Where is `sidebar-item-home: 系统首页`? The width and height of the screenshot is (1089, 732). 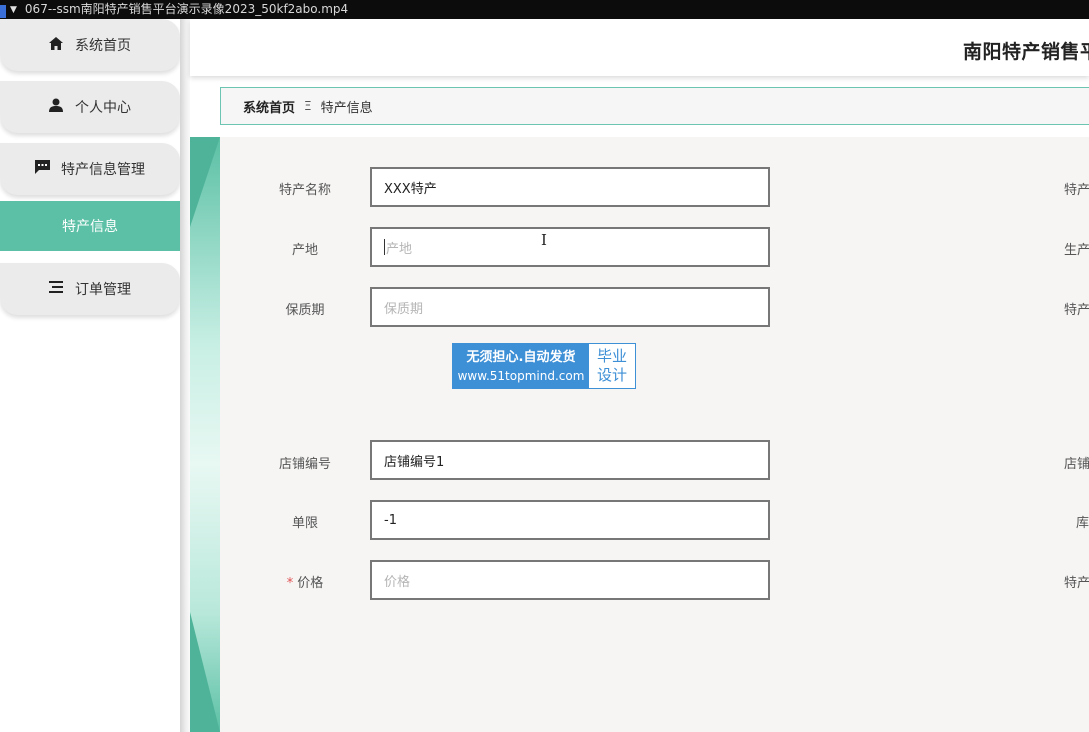 sidebar-item-home: 系统首页 is located at coordinates (90, 45).